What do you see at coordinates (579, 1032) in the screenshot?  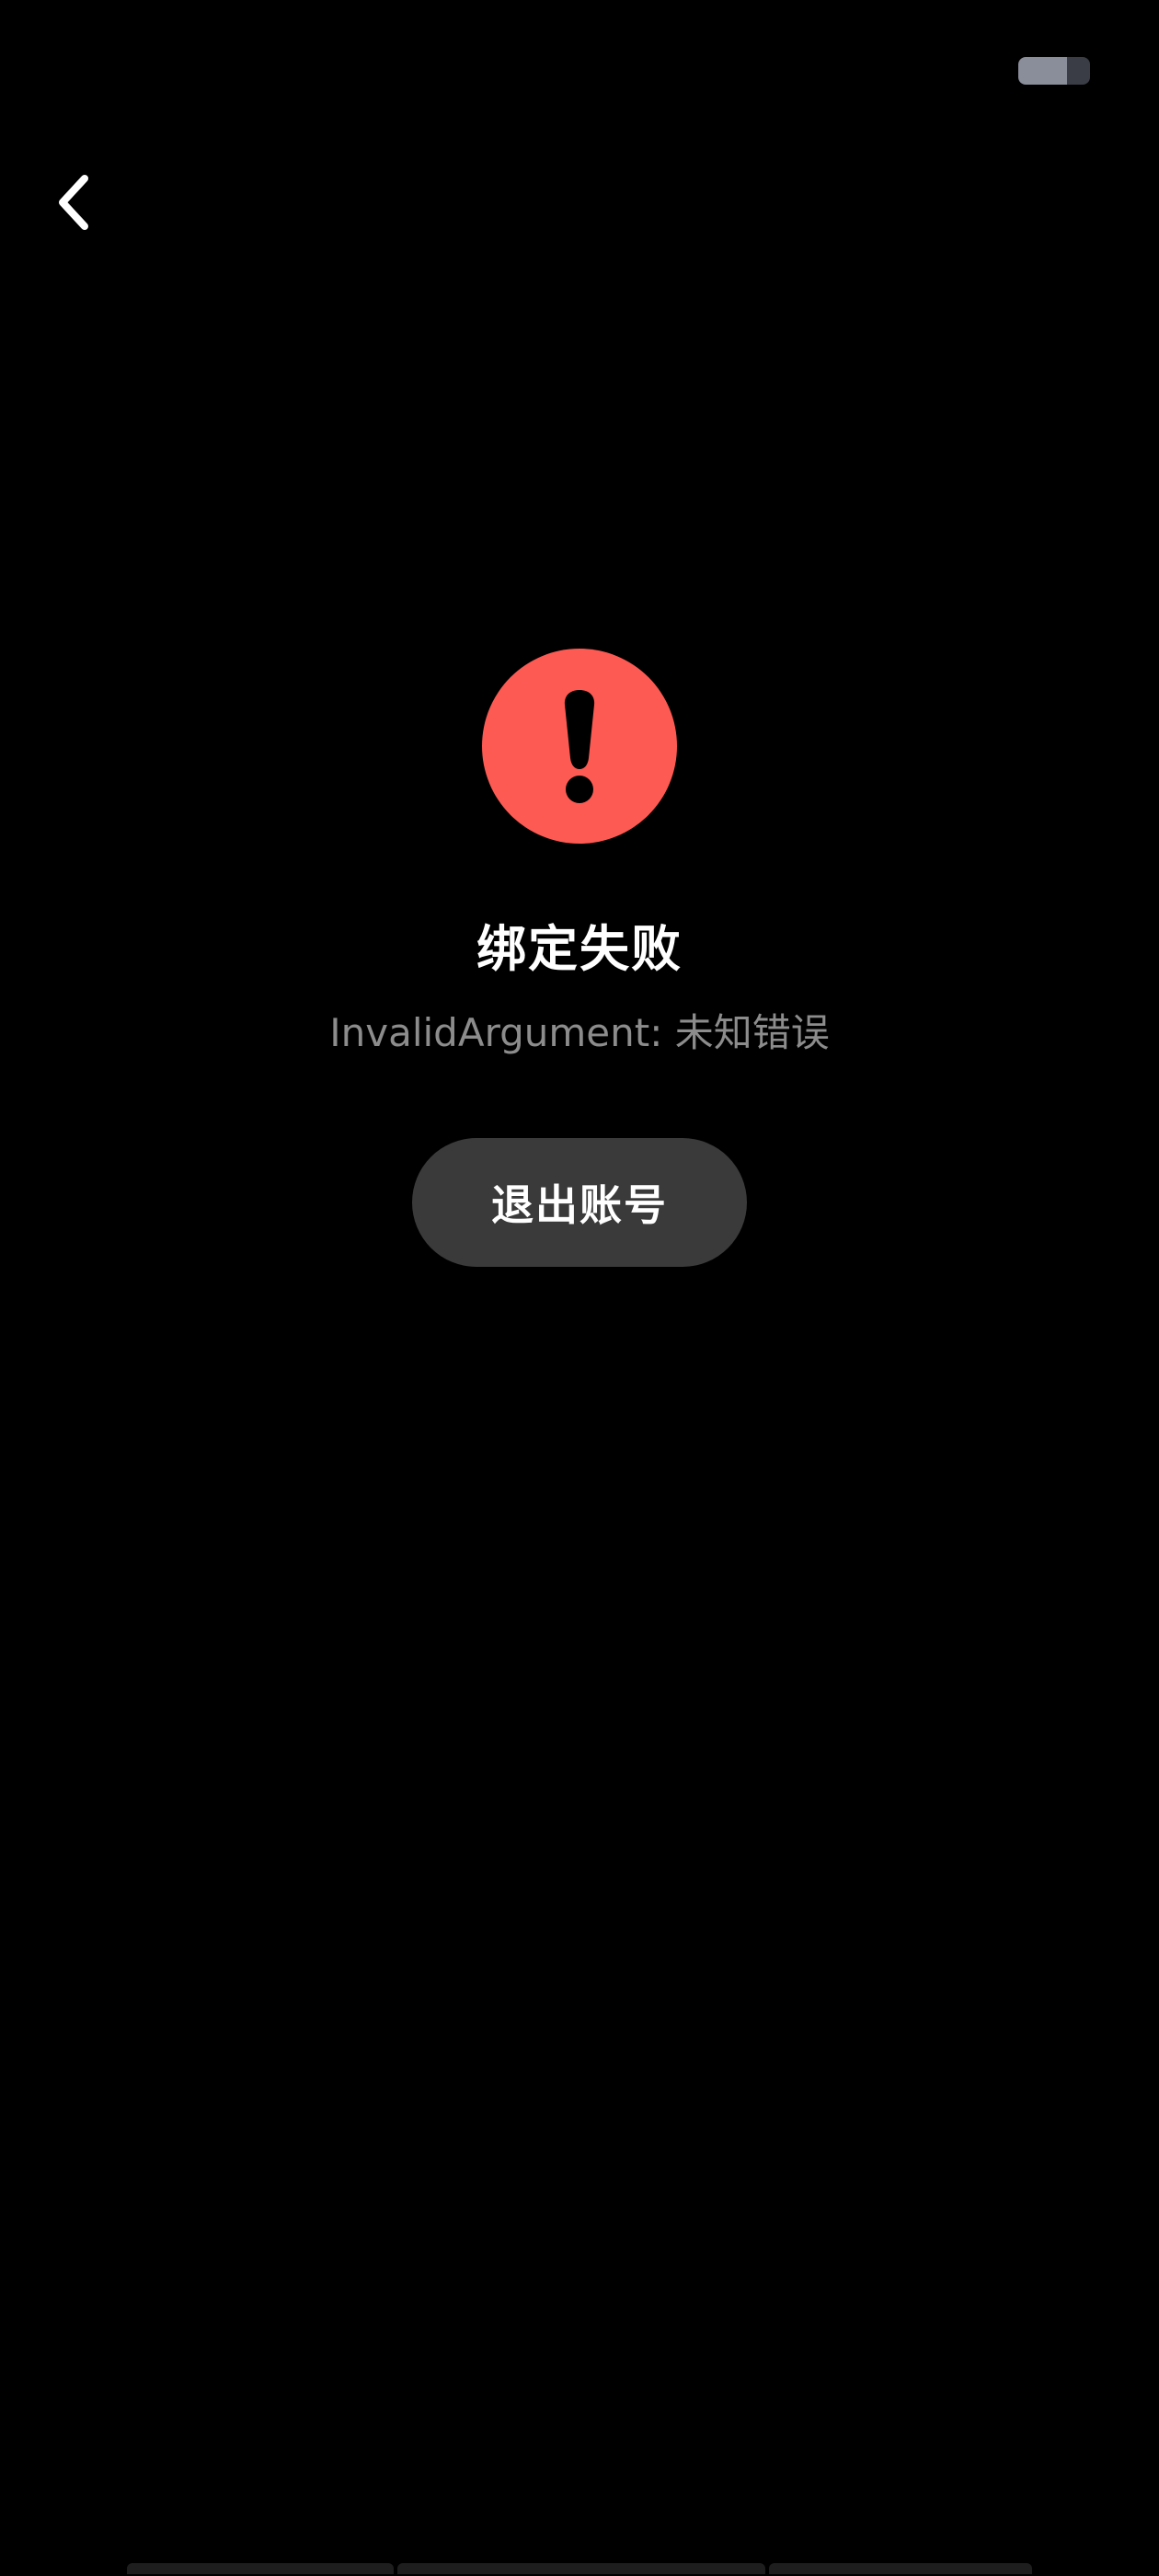 I see `error-message: InvalidArgument: 未知错误` at bounding box center [579, 1032].